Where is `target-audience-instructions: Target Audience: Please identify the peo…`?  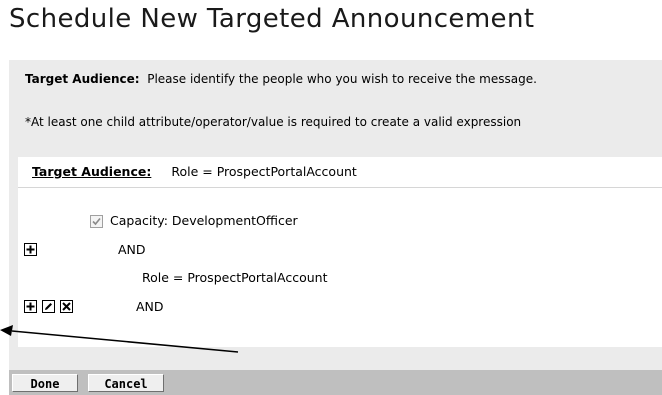 target-audience-instructions: Target Audience: Please identify the peo… is located at coordinates (281, 79).